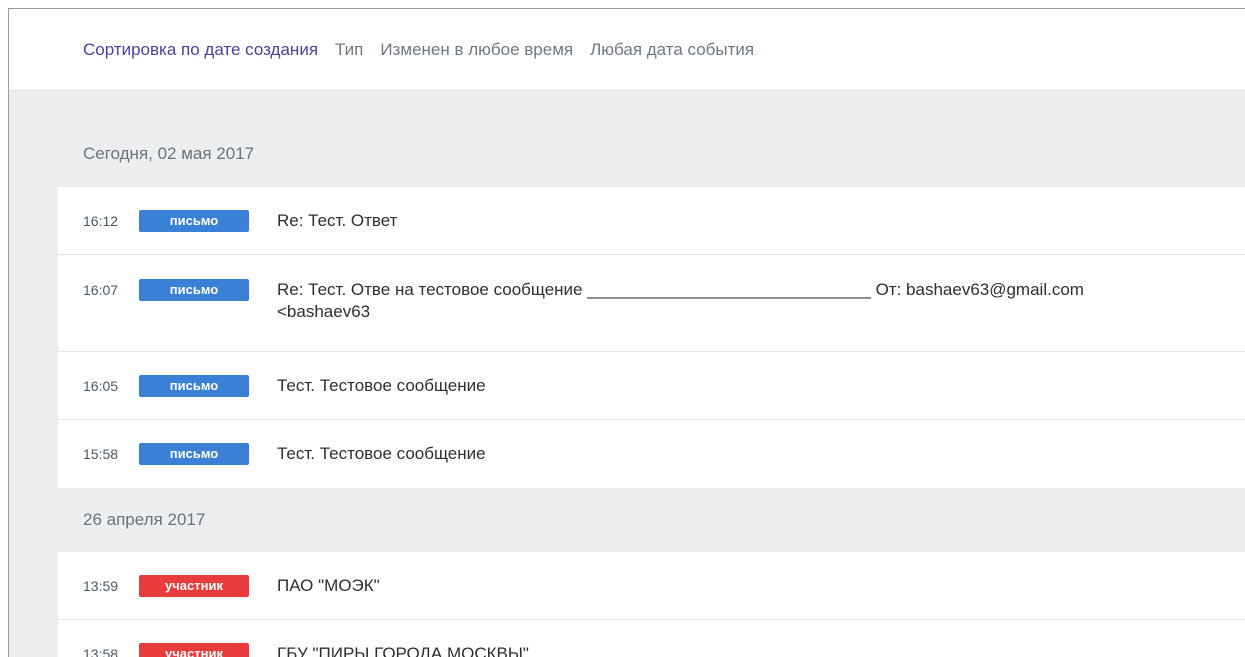 The image size is (1245, 657). I want to click on item-time: 16:05, so click(101, 386).